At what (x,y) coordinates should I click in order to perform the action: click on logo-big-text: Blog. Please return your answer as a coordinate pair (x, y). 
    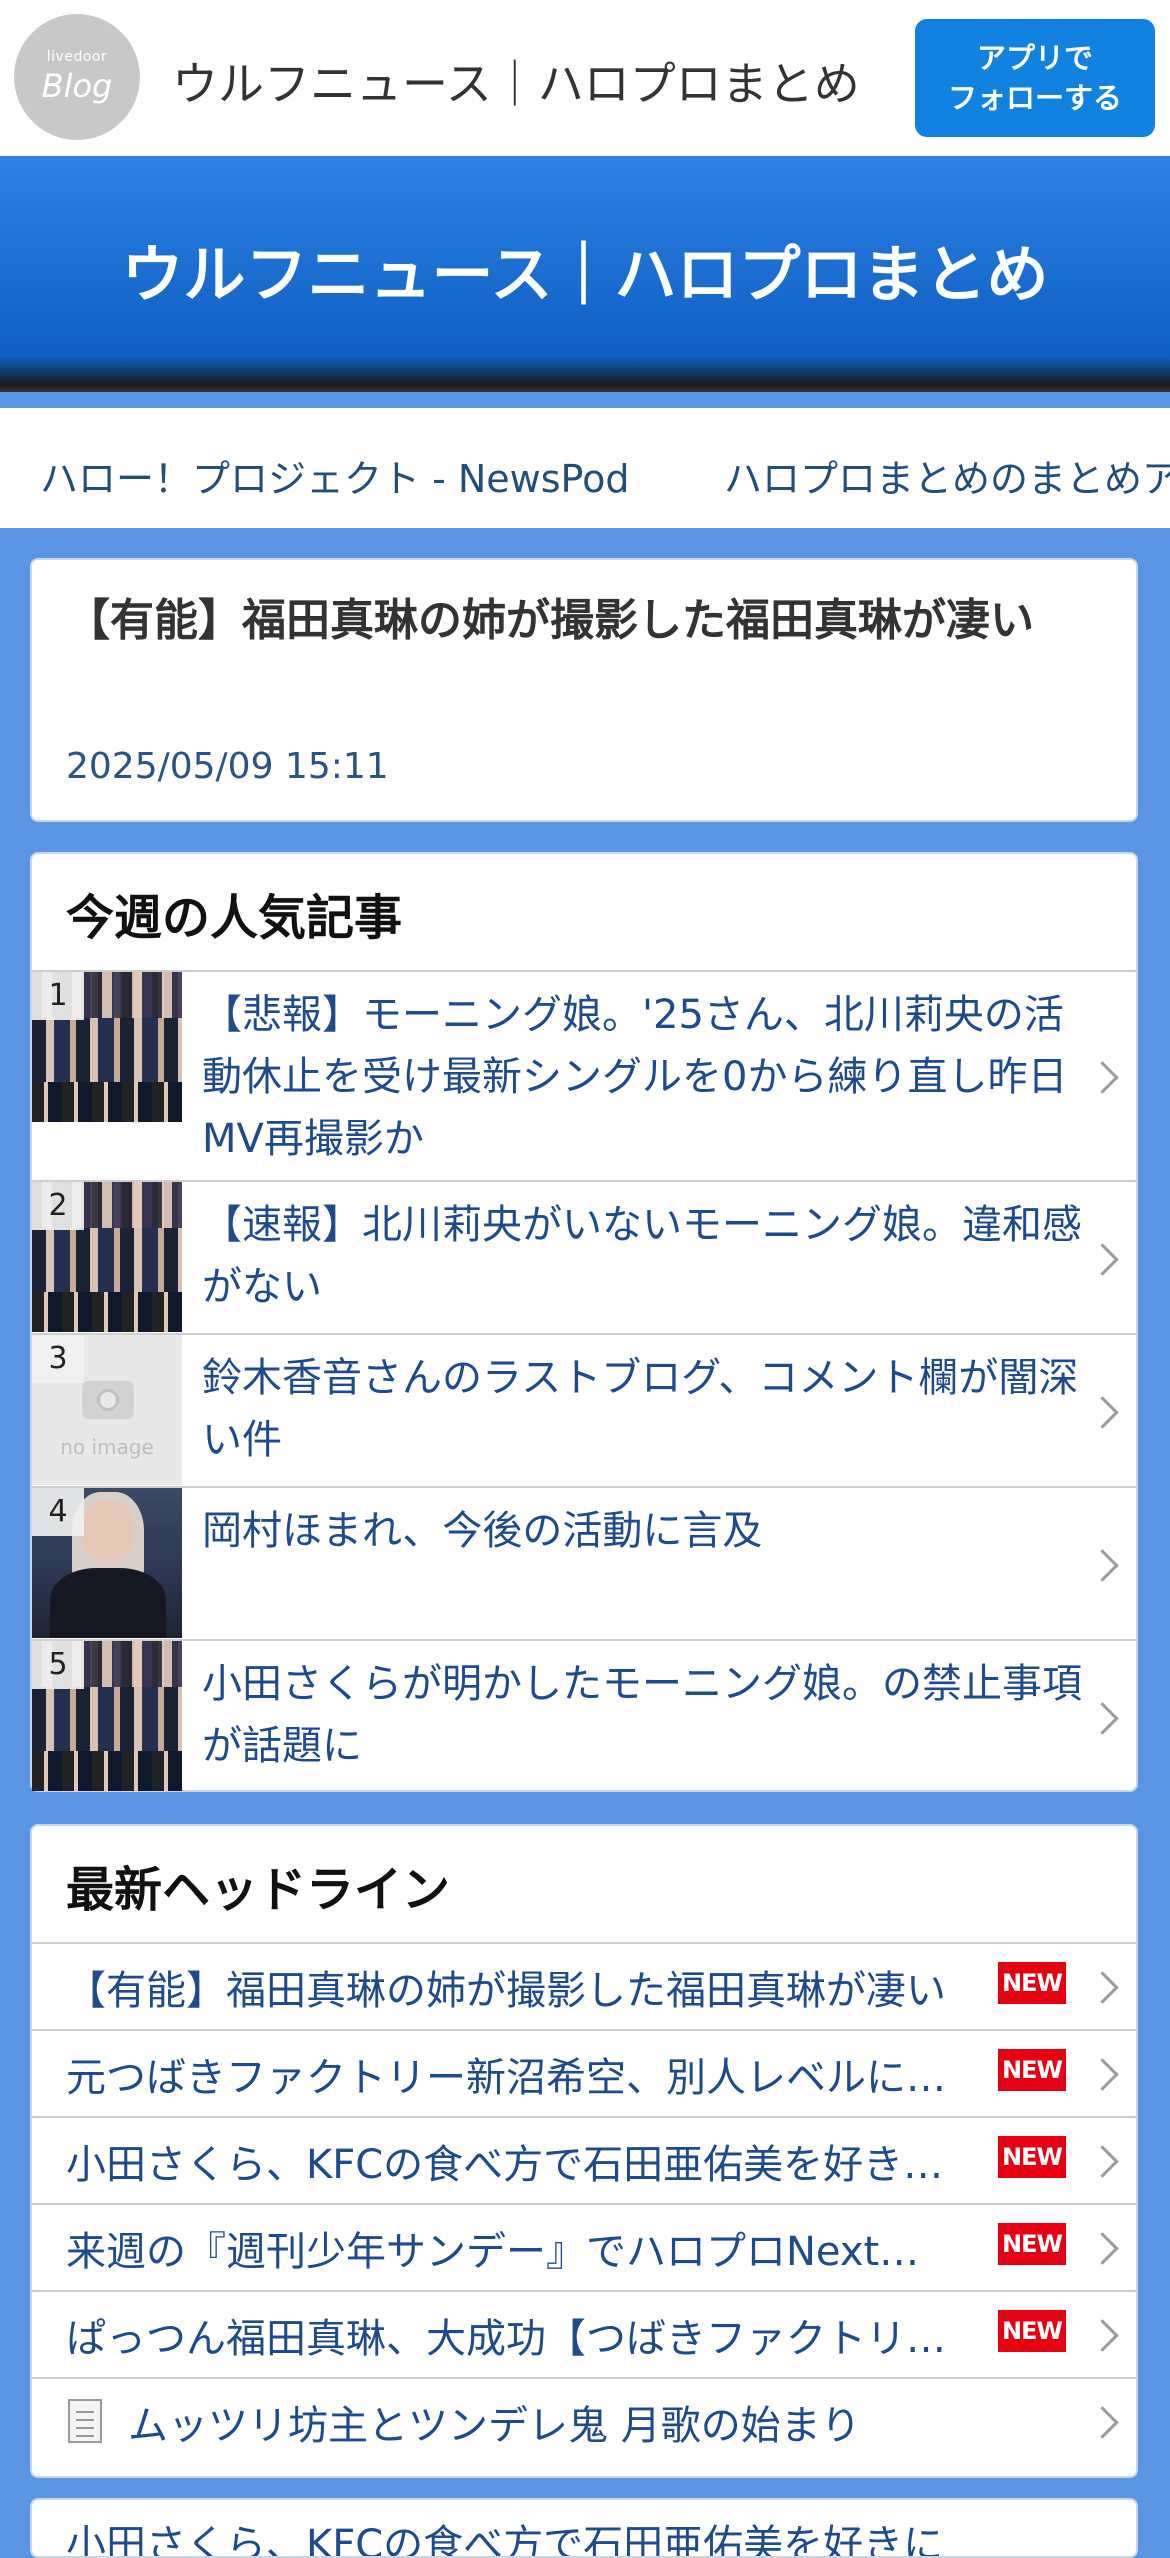
    Looking at the image, I should click on (77, 86).